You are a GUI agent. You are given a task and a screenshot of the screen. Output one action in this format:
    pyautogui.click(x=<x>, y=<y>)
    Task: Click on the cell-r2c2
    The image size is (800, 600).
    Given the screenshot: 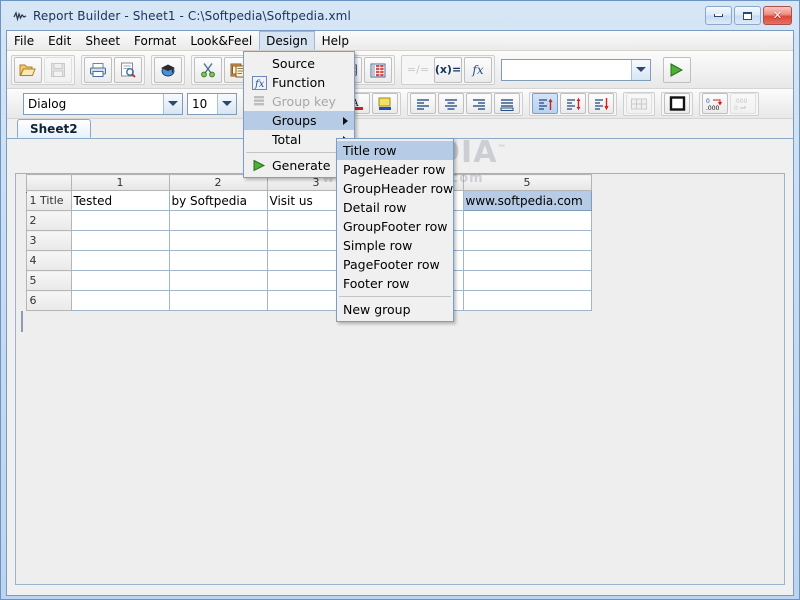 What is the action you would take?
    pyautogui.click(x=218, y=220)
    